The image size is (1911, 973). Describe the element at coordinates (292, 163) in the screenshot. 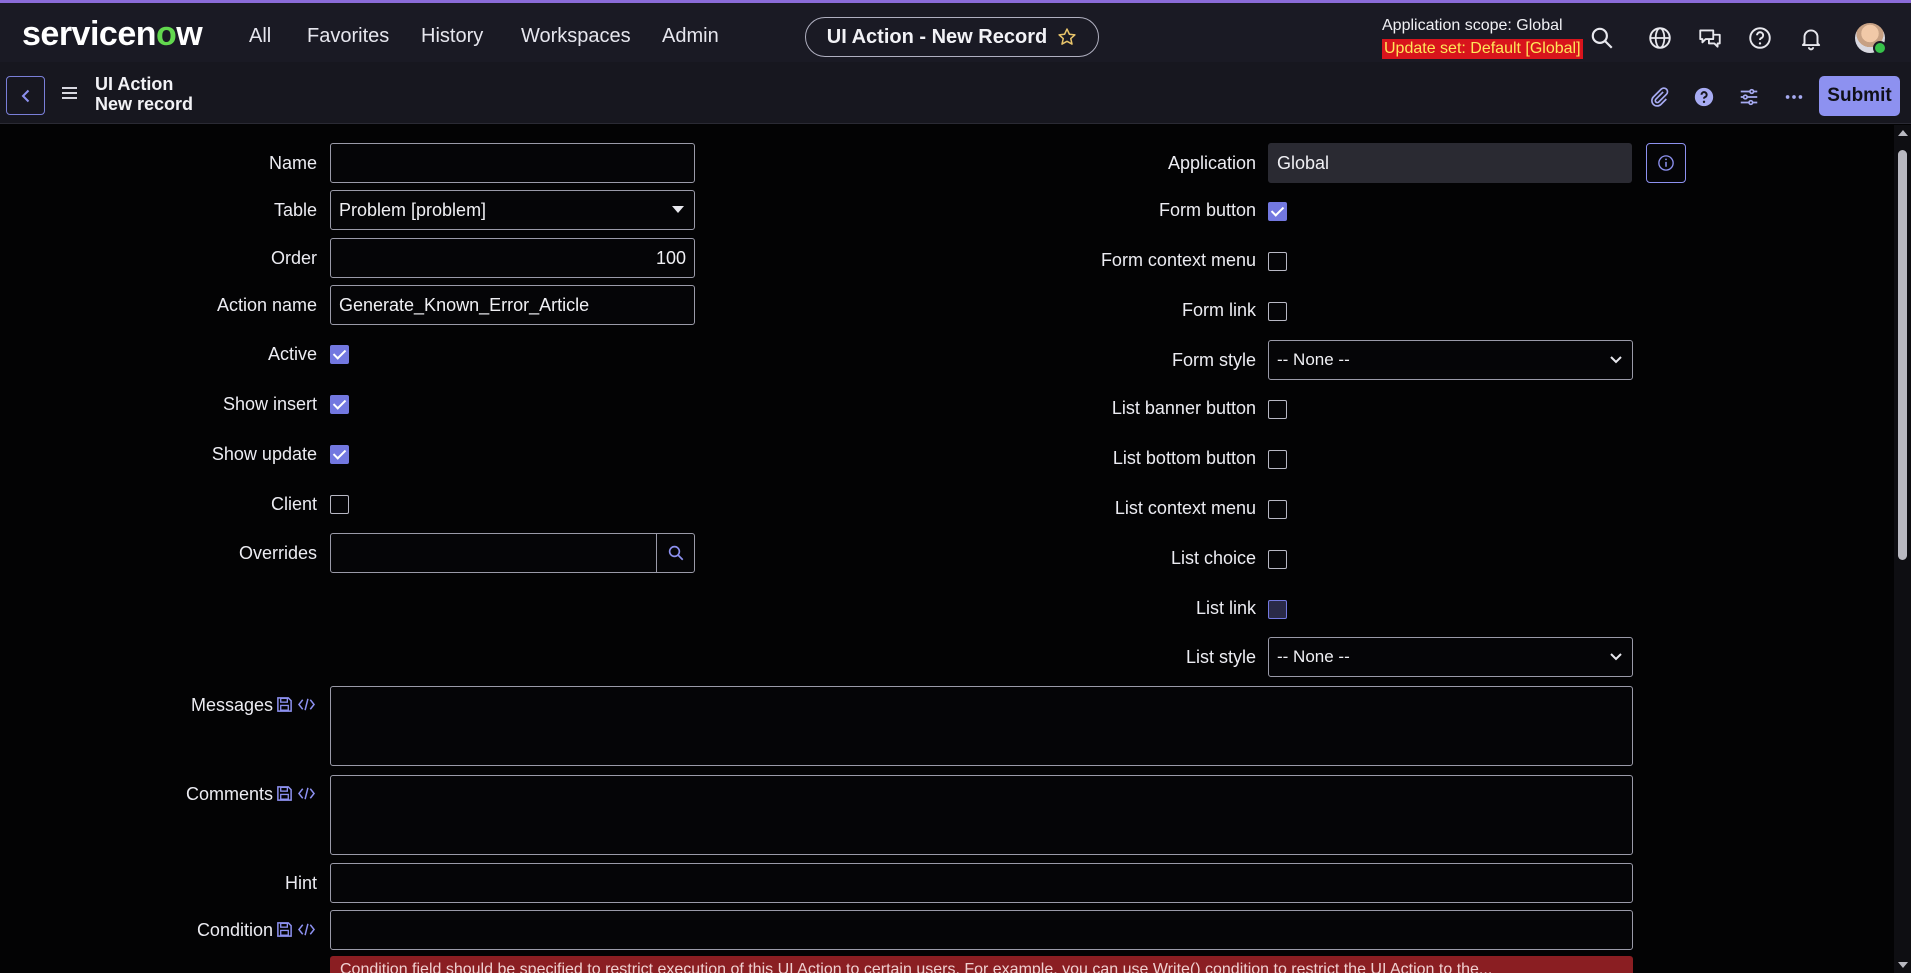

I see `name-label: Name` at that location.